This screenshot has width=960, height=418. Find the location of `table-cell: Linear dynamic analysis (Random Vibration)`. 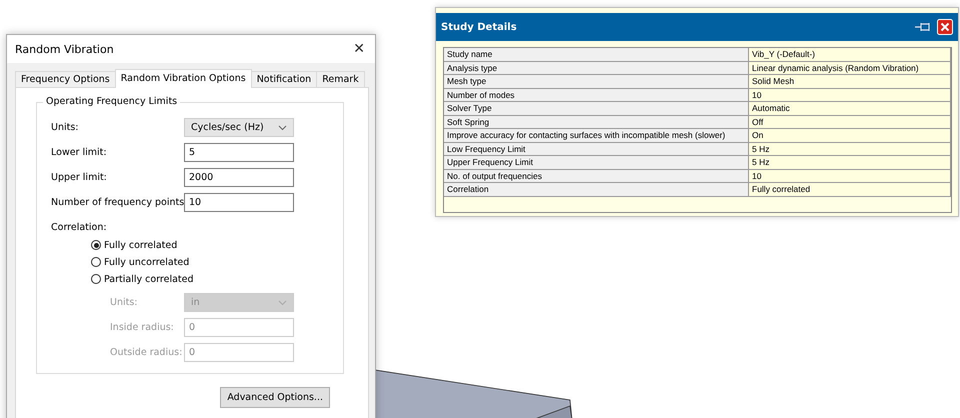

table-cell: Linear dynamic analysis (Random Vibration) is located at coordinates (850, 68).